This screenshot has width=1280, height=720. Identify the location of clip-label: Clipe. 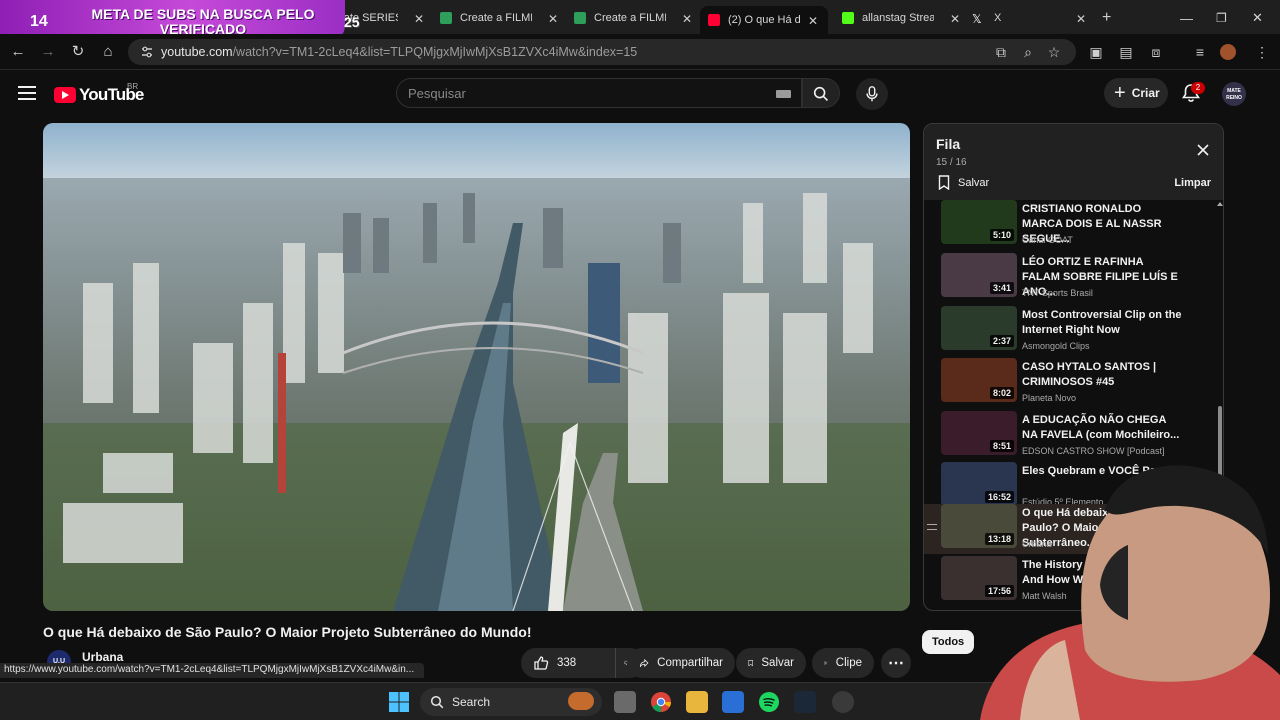
(848, 663).